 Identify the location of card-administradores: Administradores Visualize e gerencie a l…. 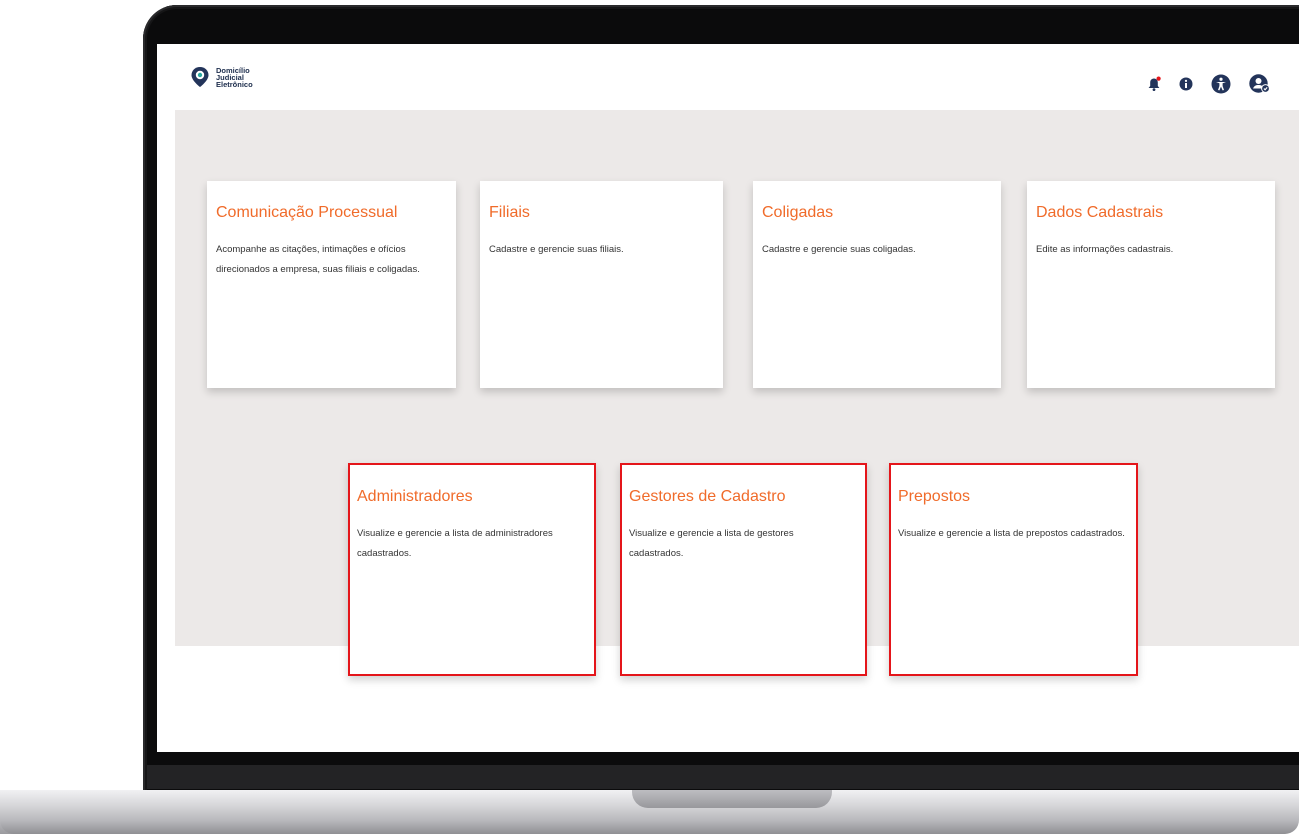
(472, 569).